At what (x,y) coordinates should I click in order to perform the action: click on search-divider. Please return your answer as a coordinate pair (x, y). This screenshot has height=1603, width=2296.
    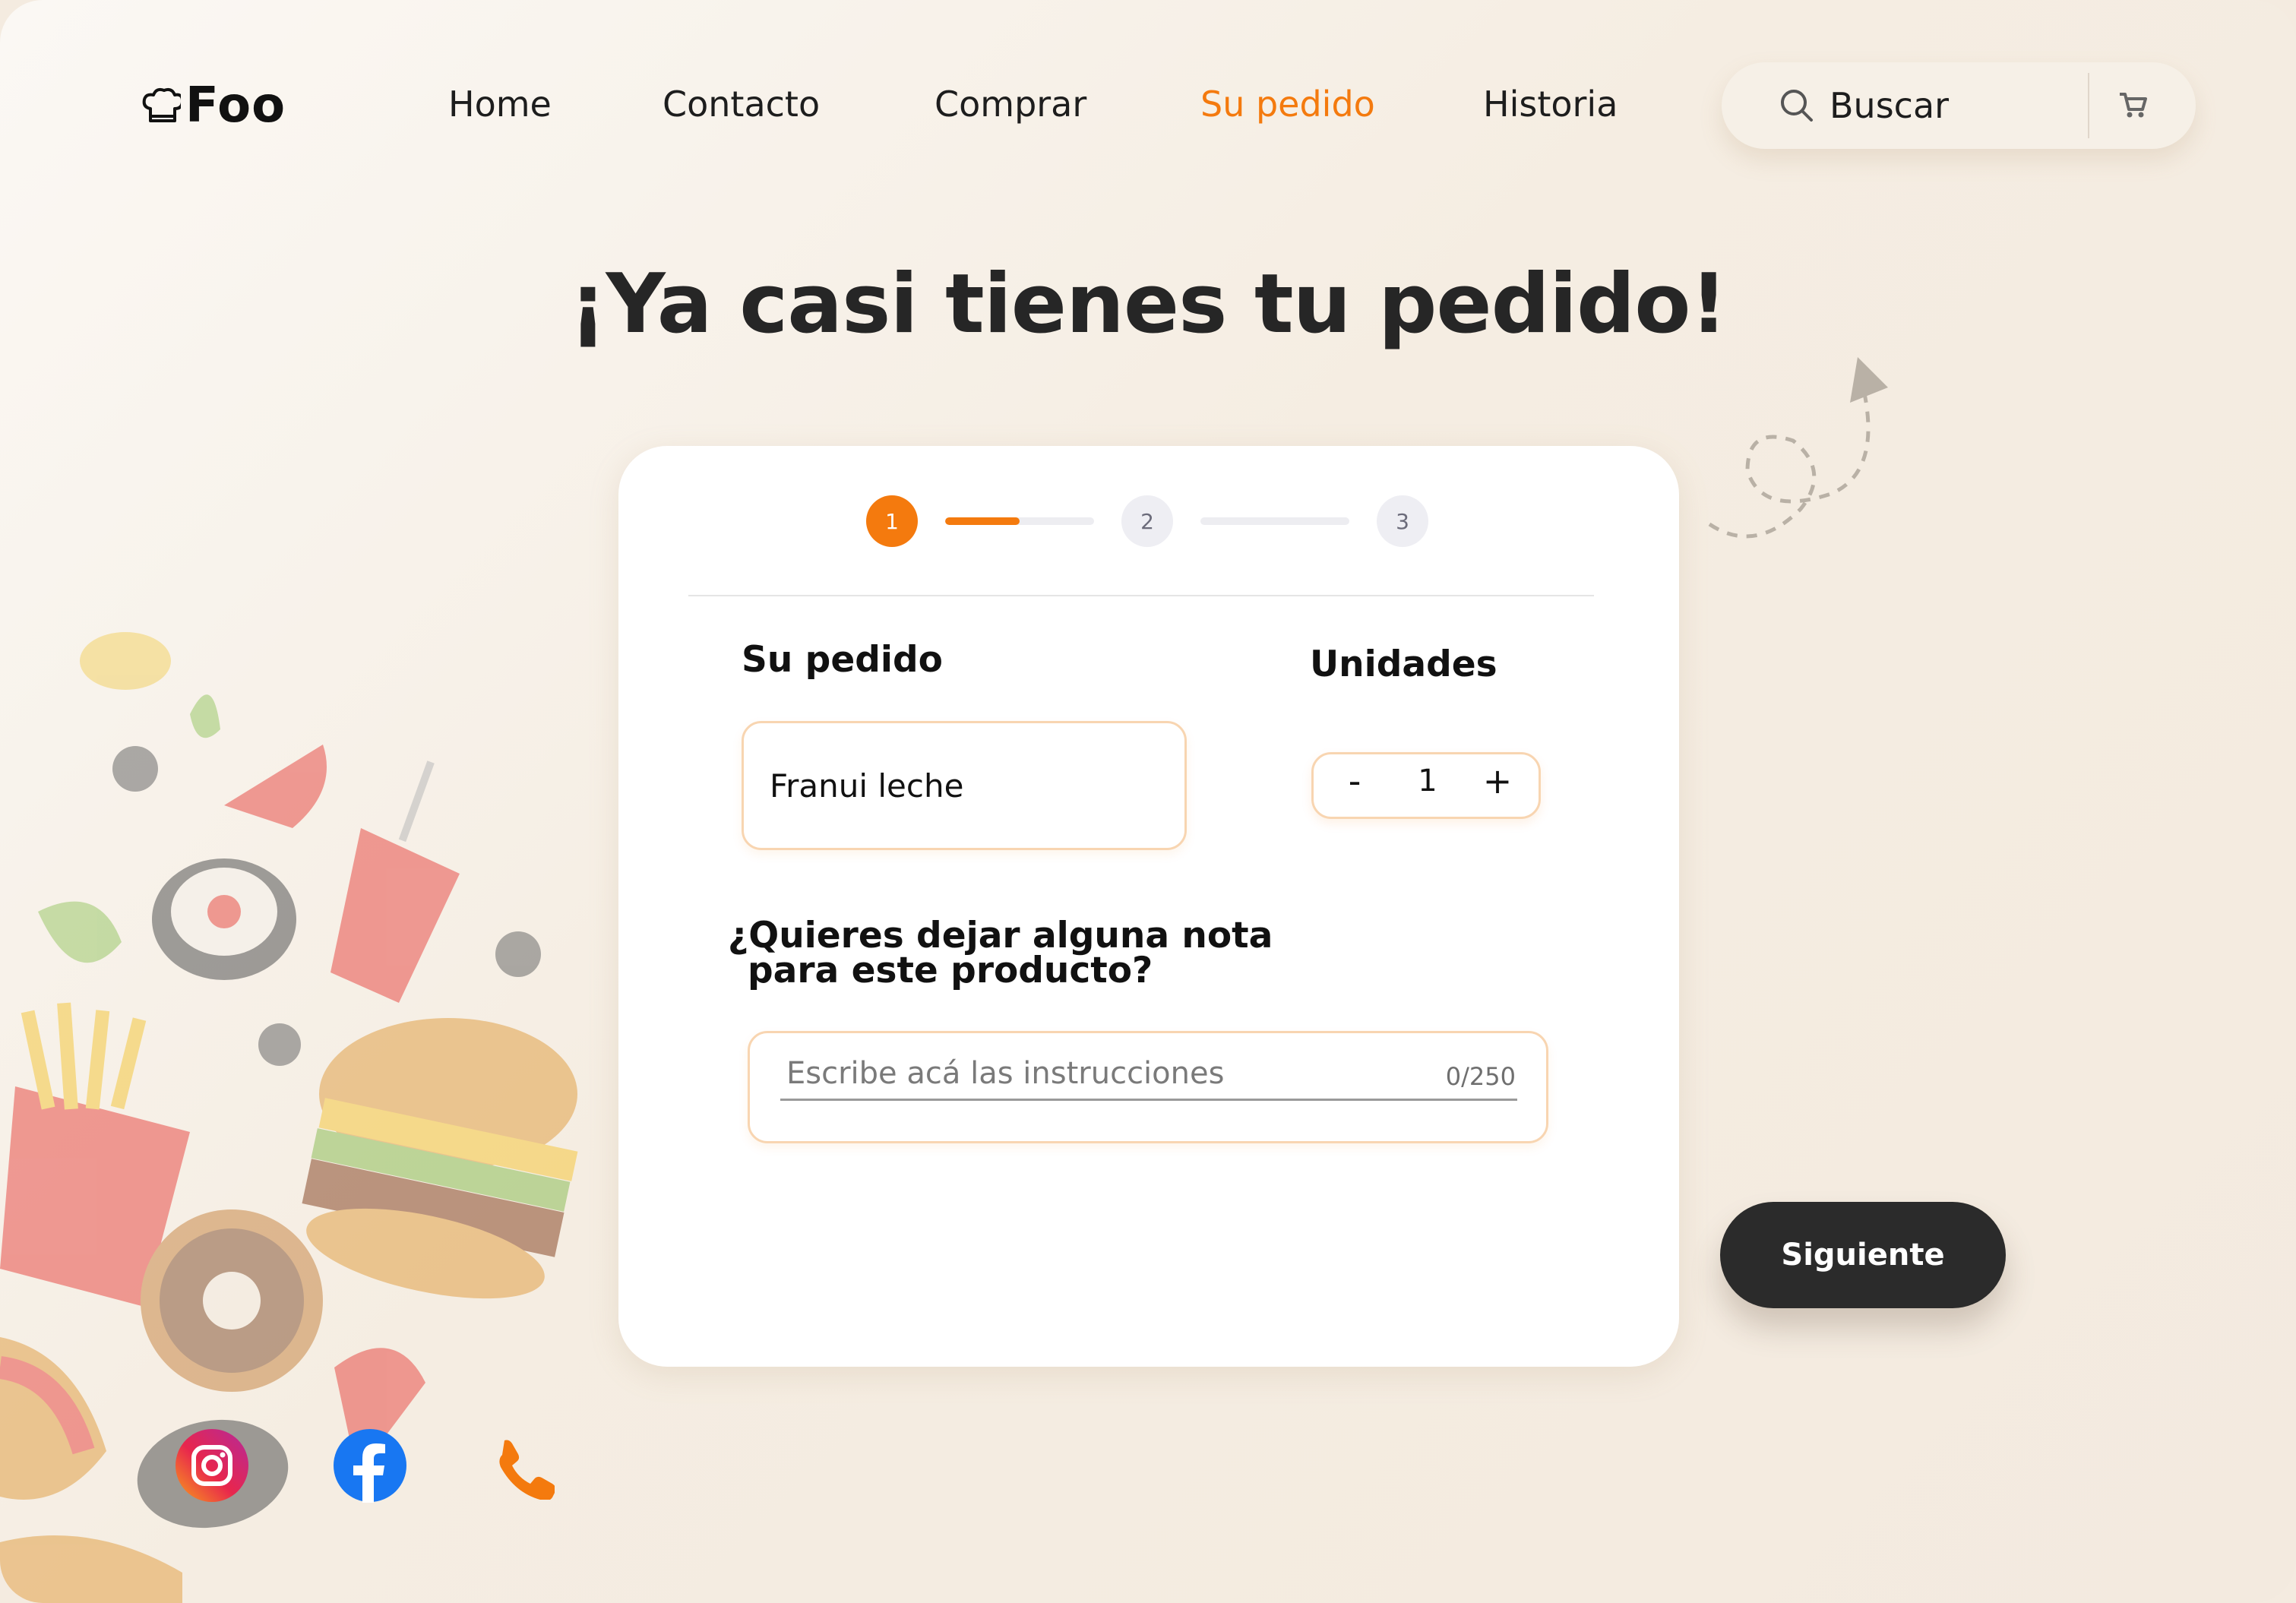
    Looking at the image, I should click on (2088, 106).